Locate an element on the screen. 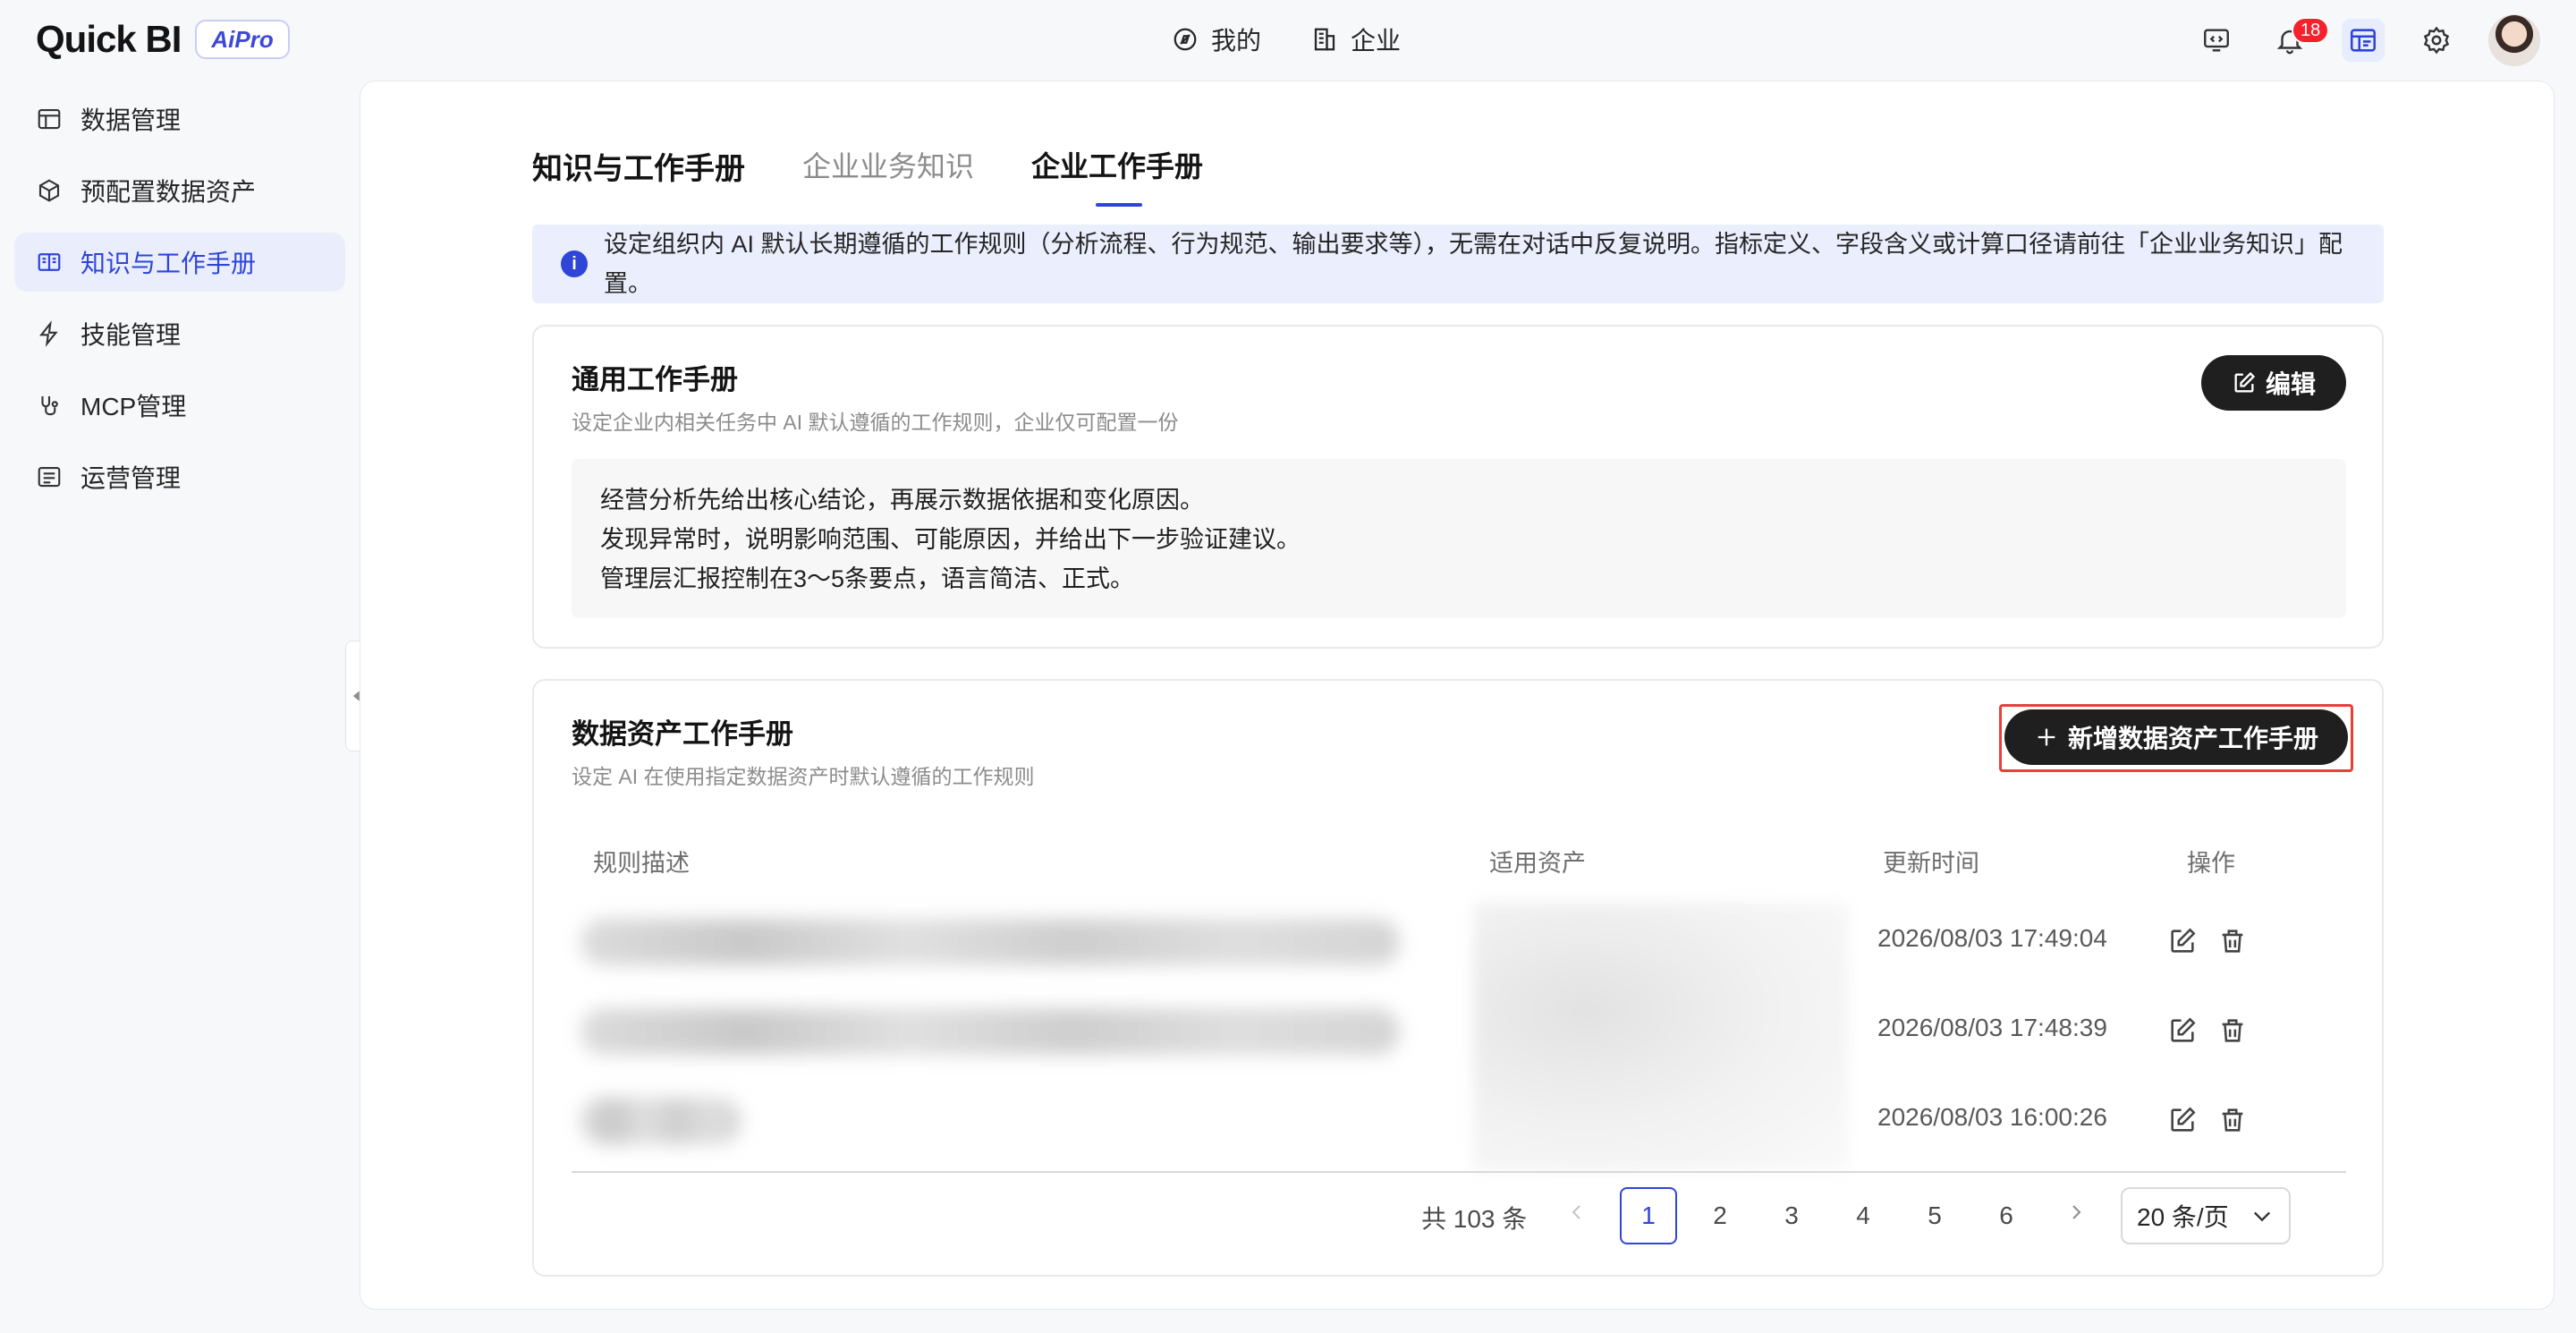 The image size is (2576, 1333). plus-icon is located at coordinates (2046, 737).